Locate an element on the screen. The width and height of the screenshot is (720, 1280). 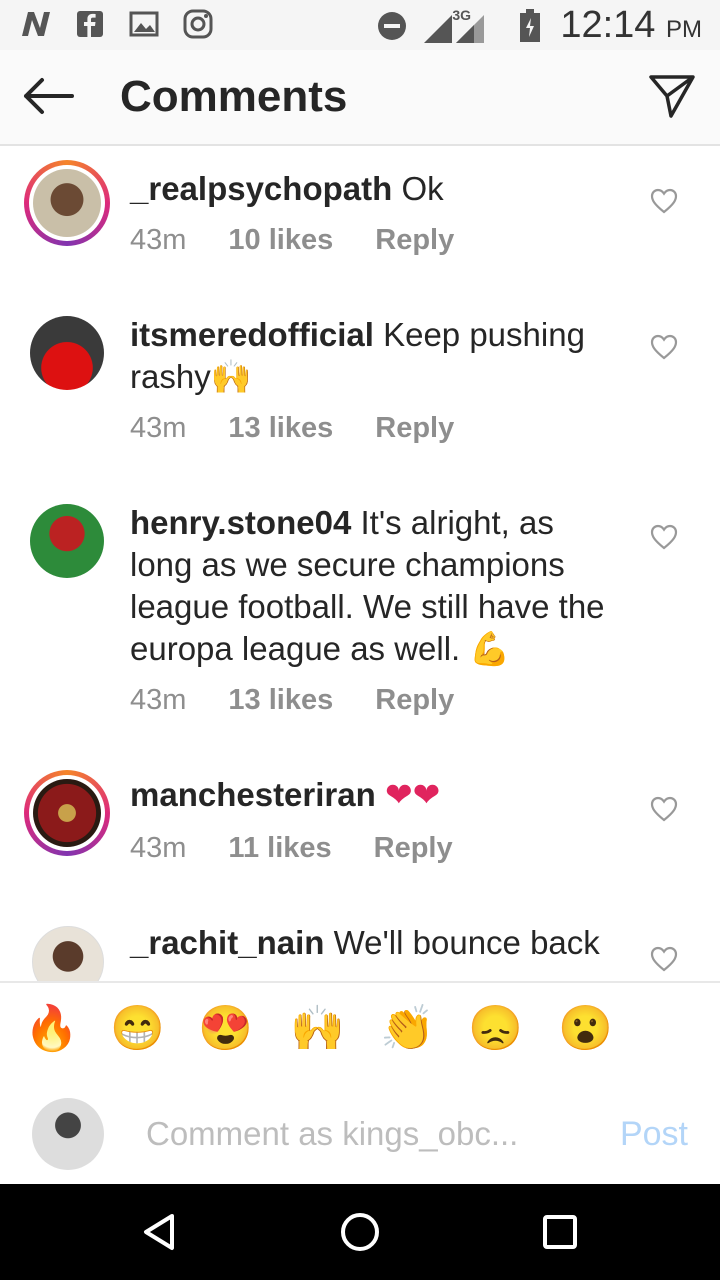
comment-username: manchesteriran is located at coordinates (253, 794).